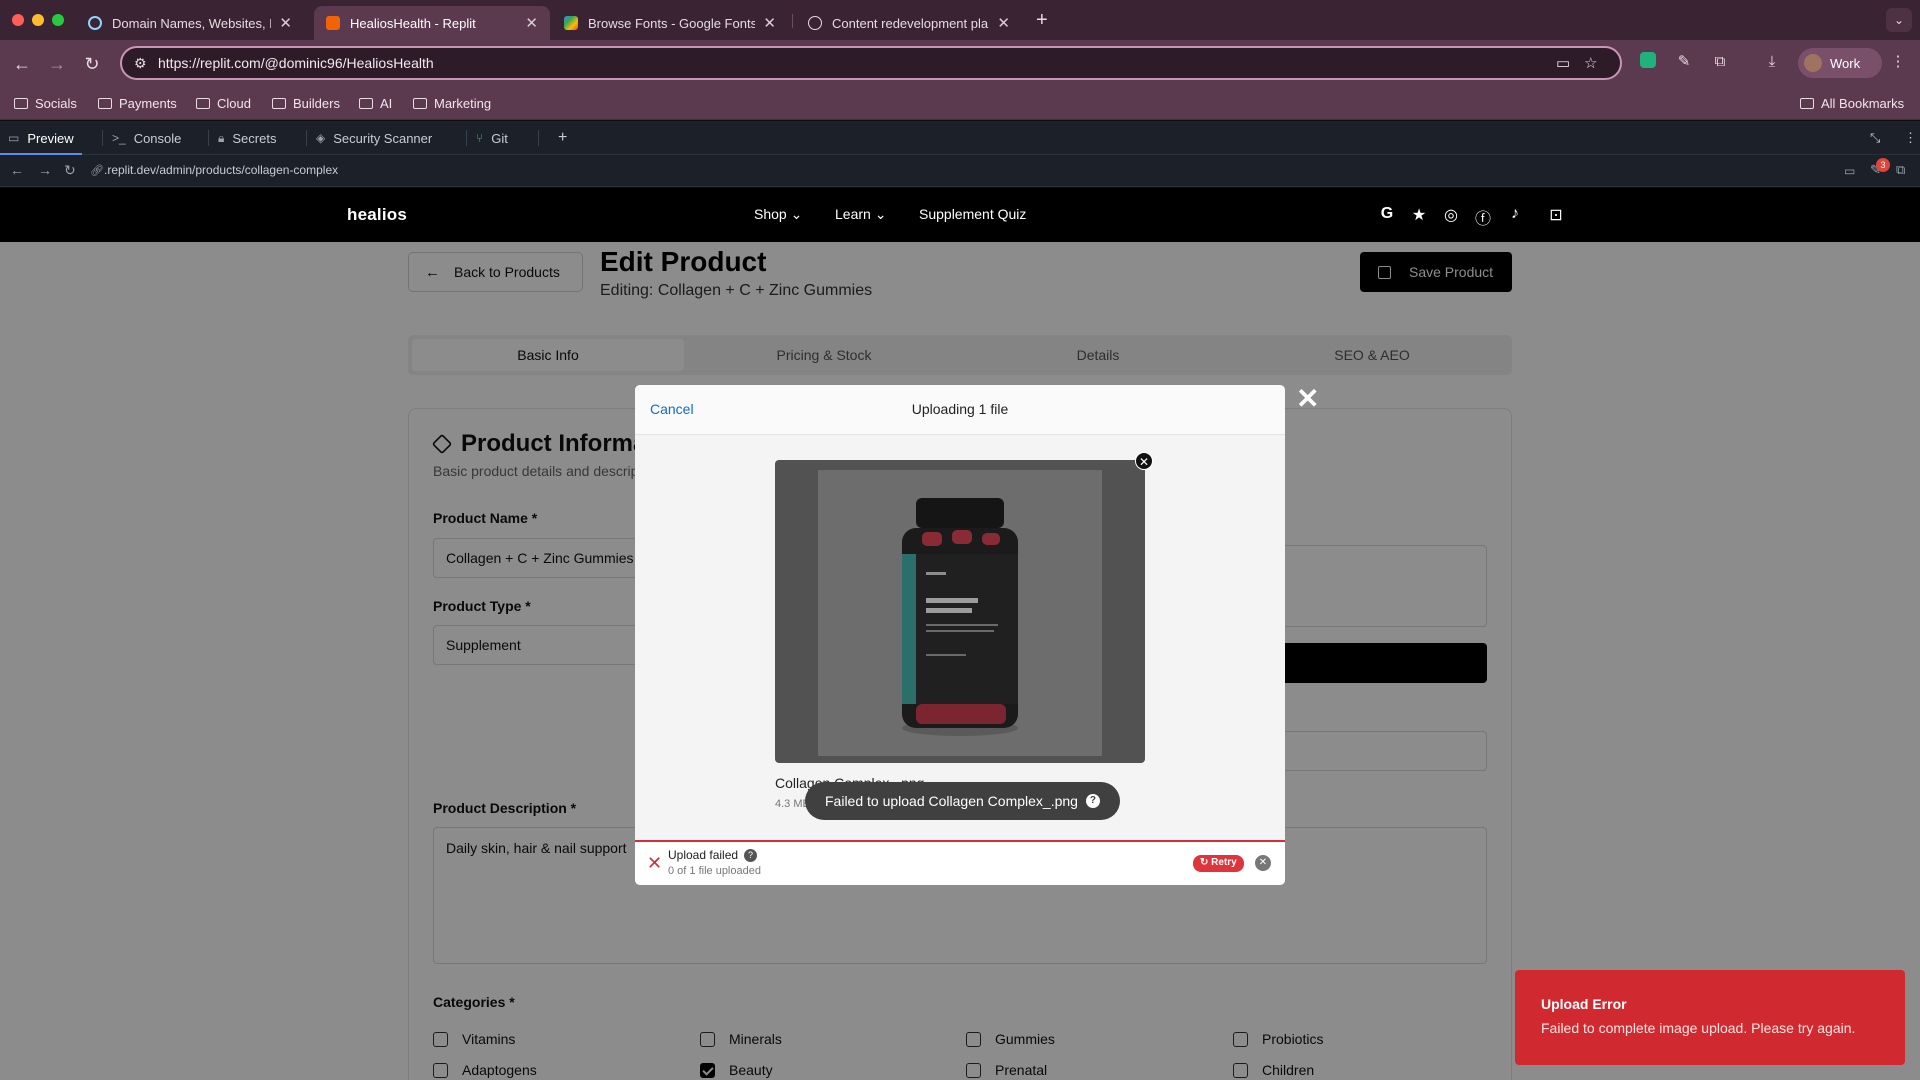 The height and width of the screenshot is (1080, 1920). I want to click on new-tab-button: +, so click(1042, 20).